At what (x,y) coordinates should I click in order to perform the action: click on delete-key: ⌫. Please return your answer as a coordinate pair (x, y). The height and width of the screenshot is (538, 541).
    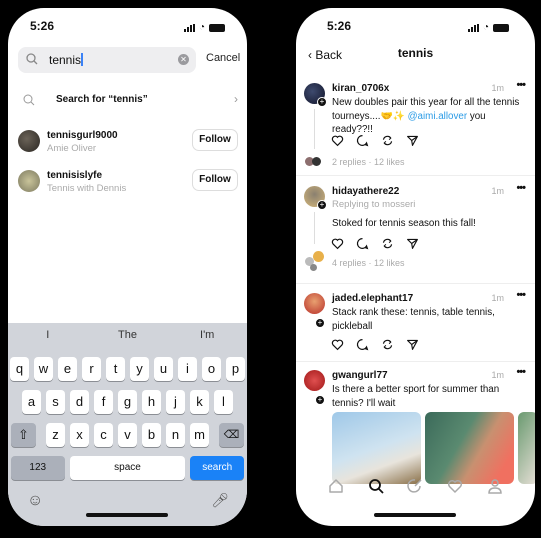
    Looking at the image, I should click on (231, 435).